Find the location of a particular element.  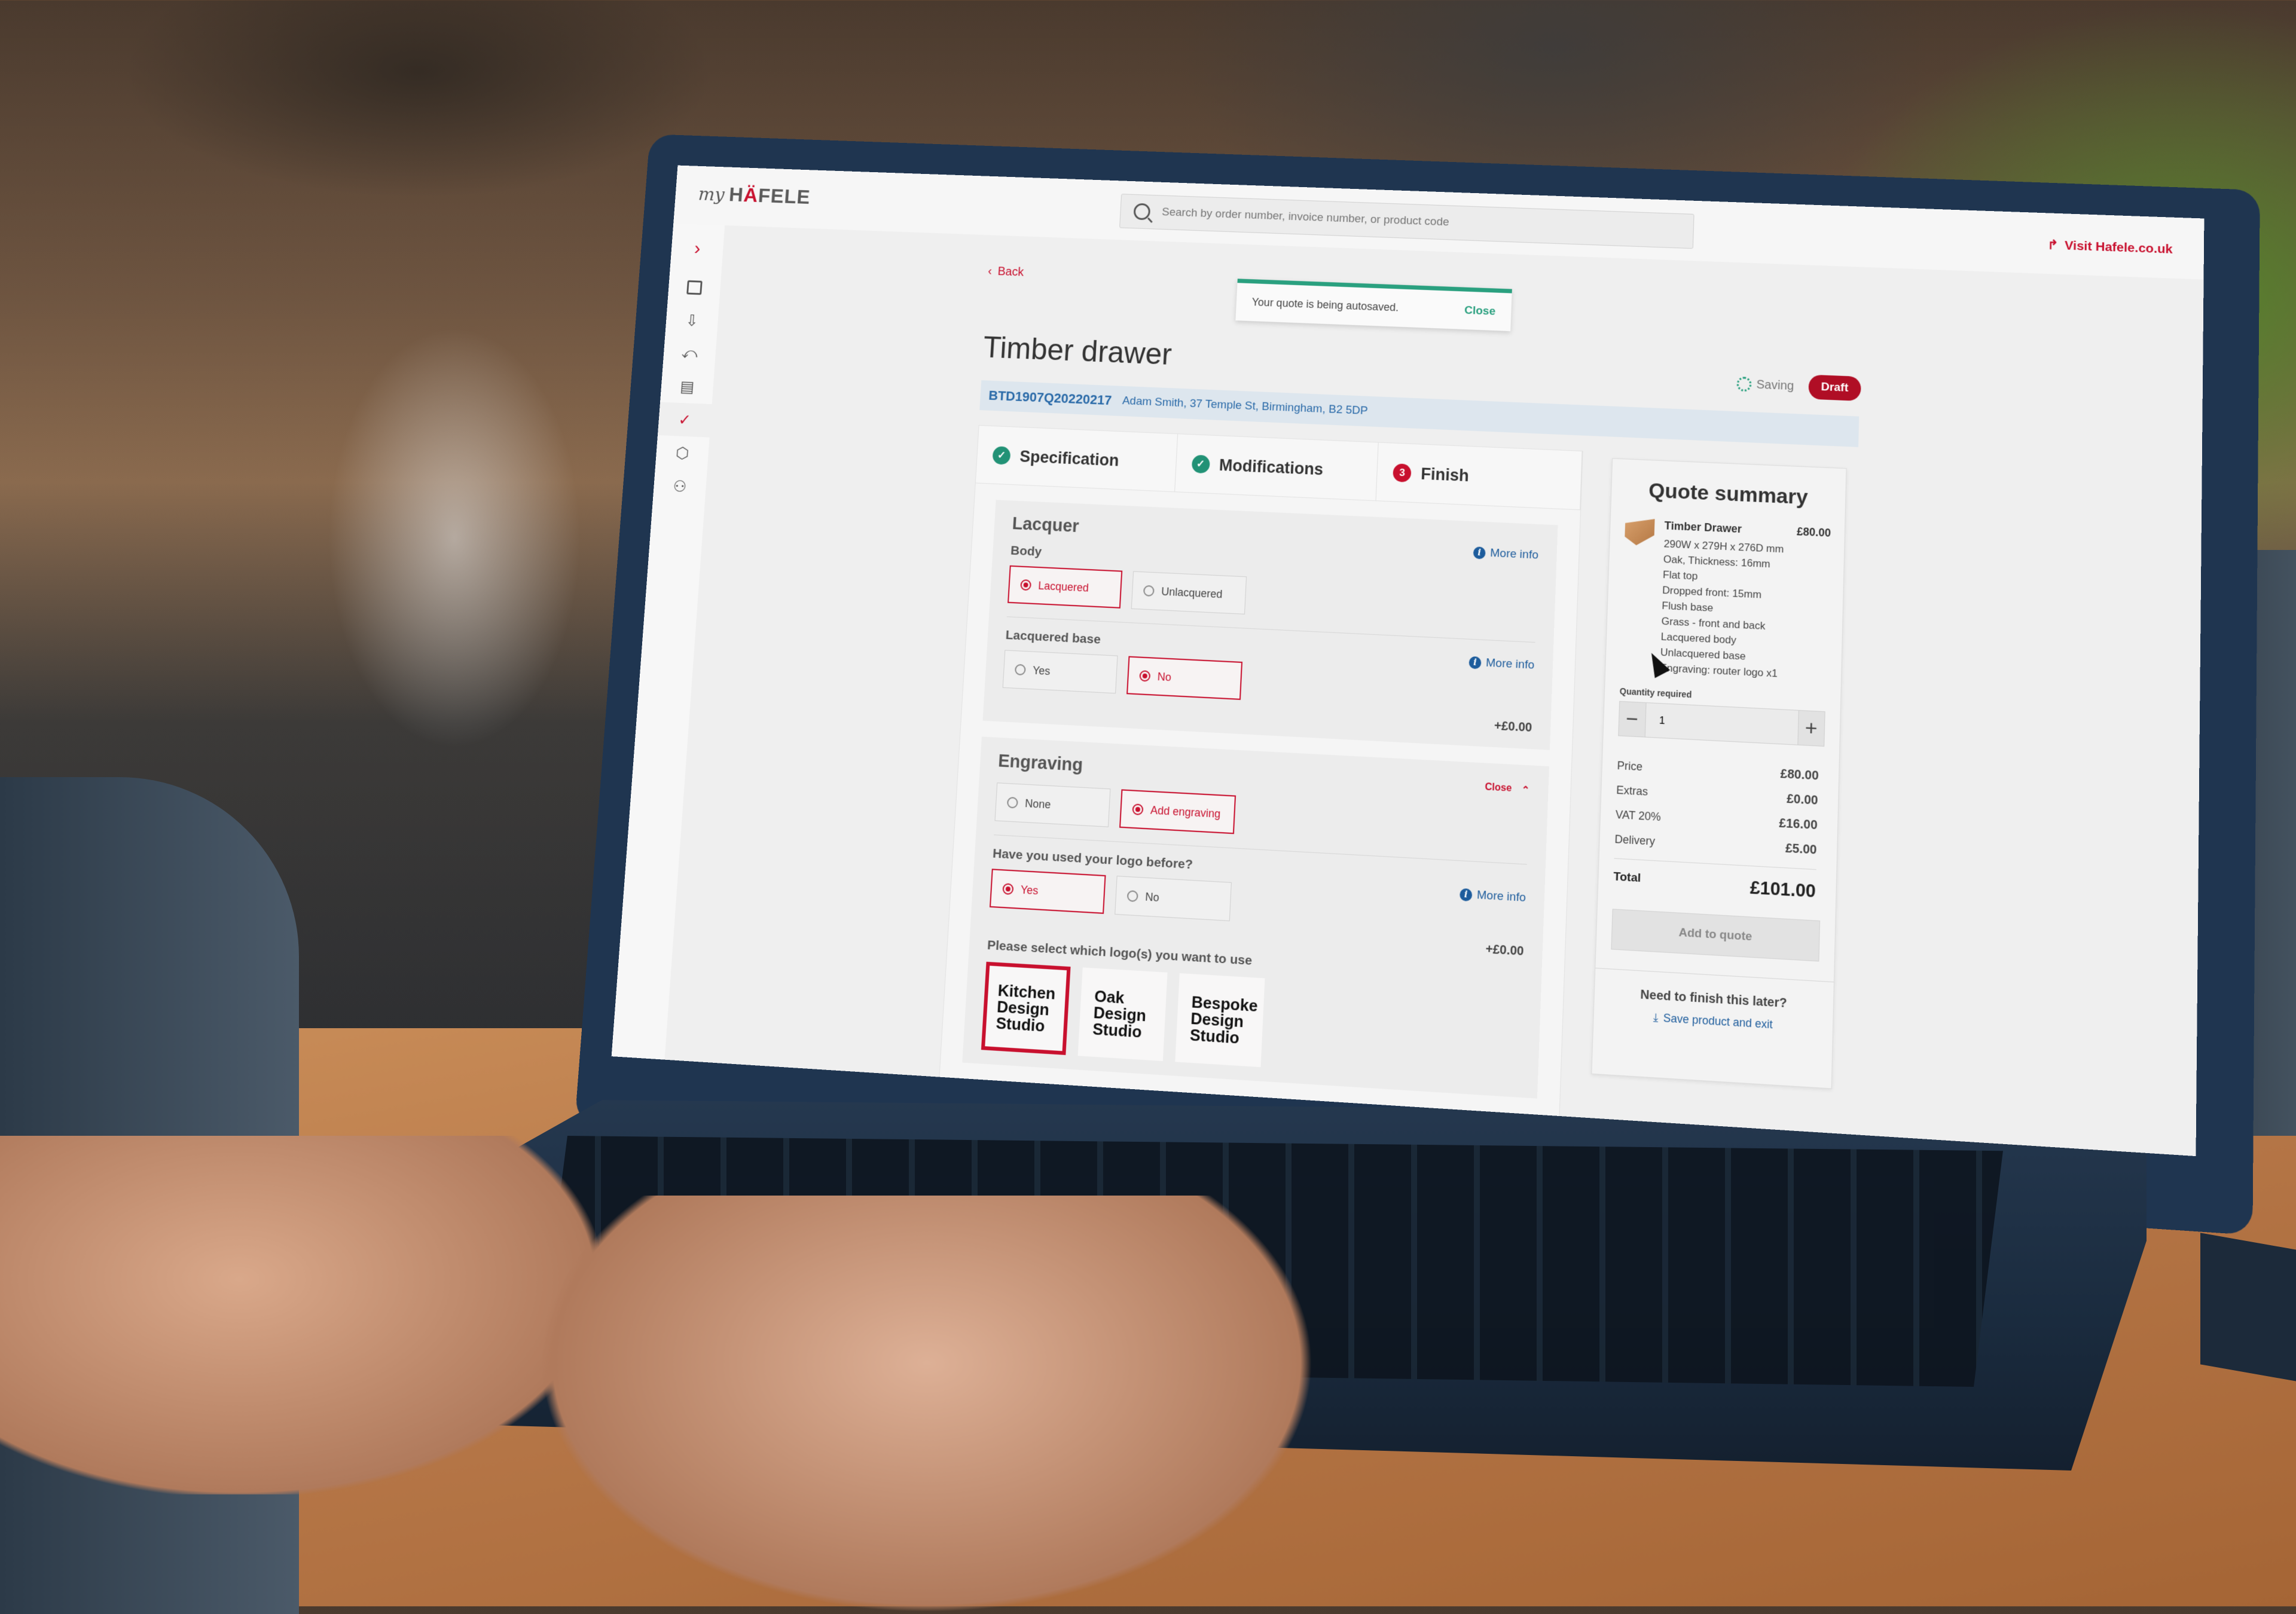

row-label: Extras is located at coordinates (1632, 791).